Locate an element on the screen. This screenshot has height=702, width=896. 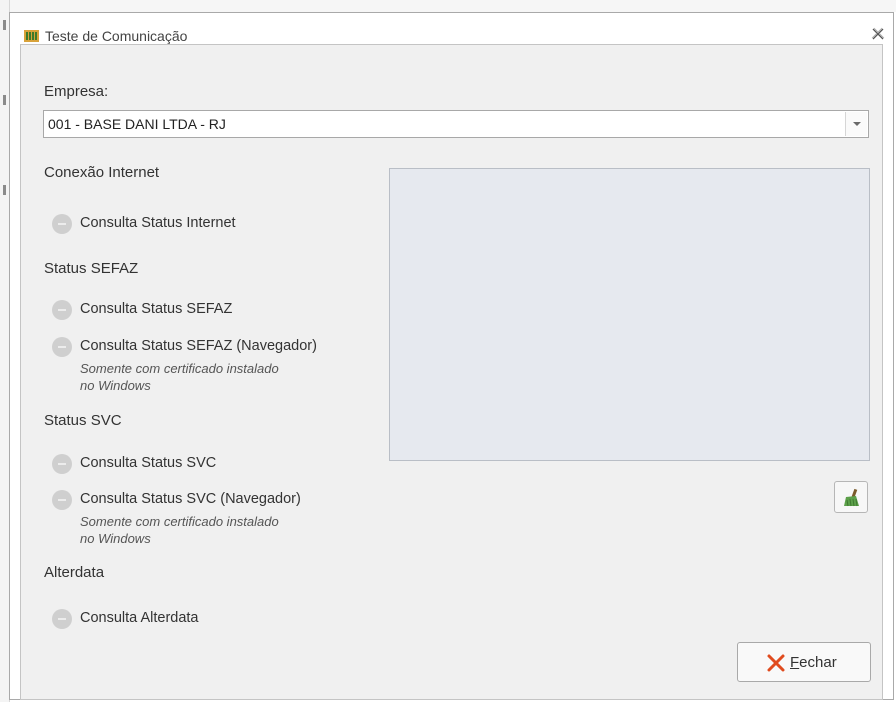
window-title: Teste de Comunicação is located at coordinates (116, 36).